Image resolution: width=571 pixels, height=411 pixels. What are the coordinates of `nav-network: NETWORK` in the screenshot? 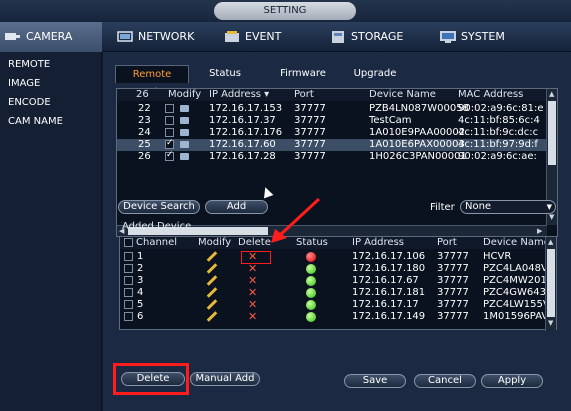 It's located at (153, 37).